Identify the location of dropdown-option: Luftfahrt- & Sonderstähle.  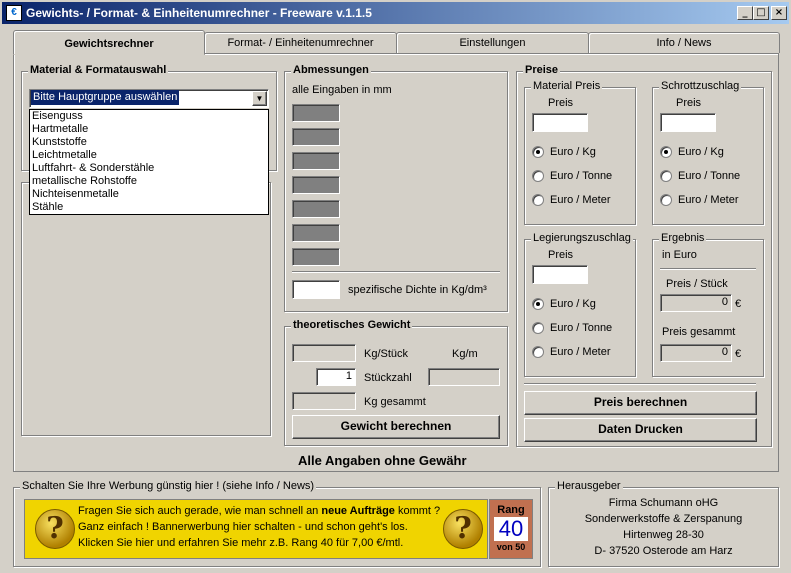
(149, 168).